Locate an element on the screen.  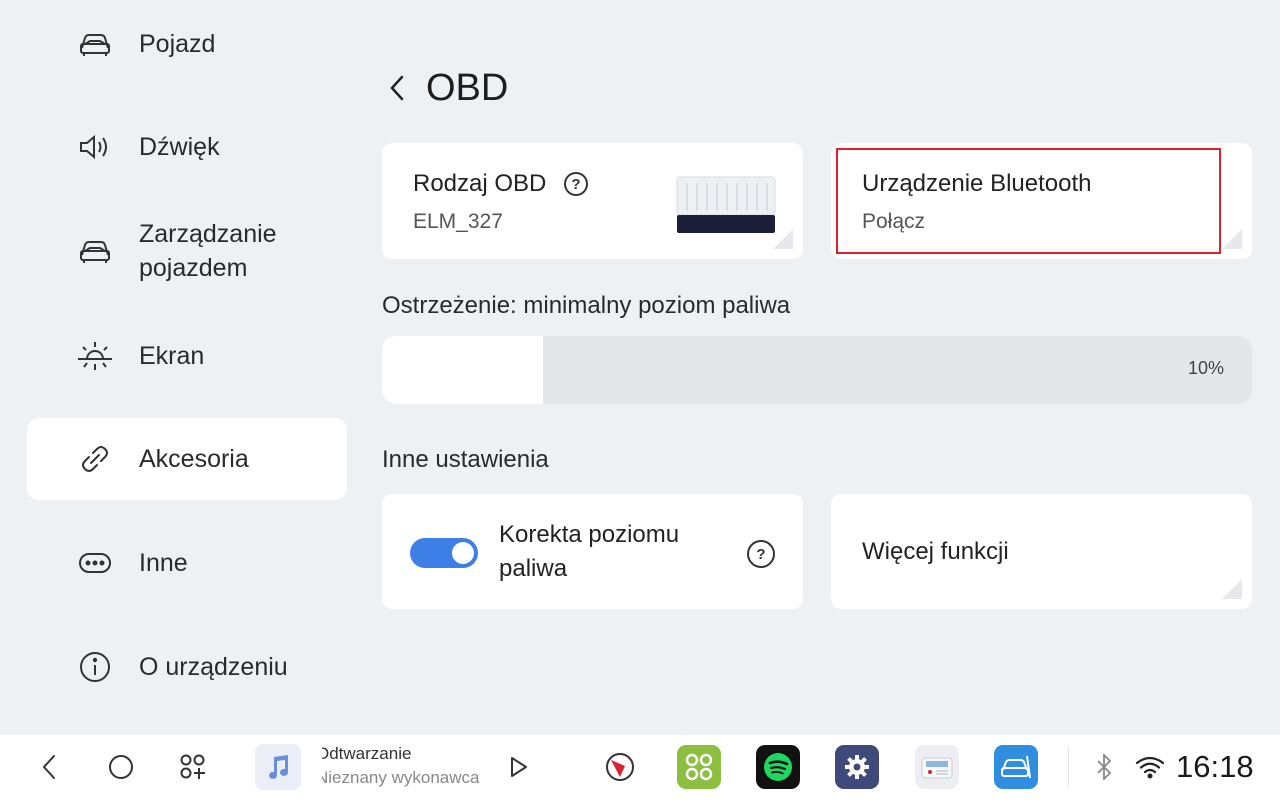
other-settings-label: Inne ustawienia is located at coordinates (465, 459).